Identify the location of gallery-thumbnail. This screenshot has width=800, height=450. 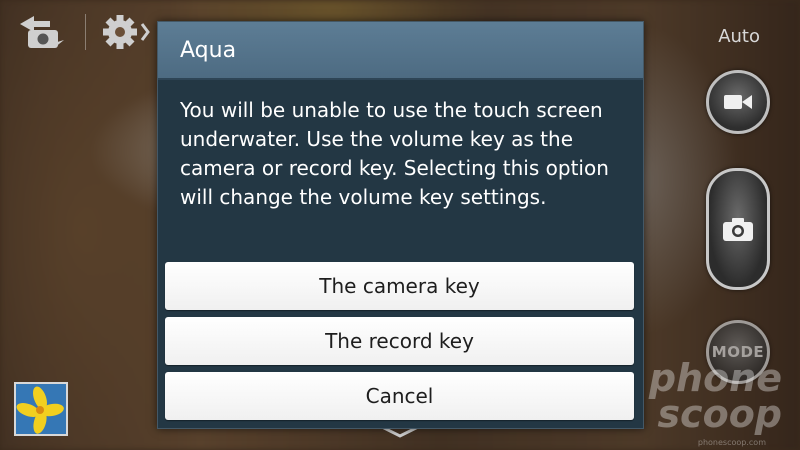
(41, 409).